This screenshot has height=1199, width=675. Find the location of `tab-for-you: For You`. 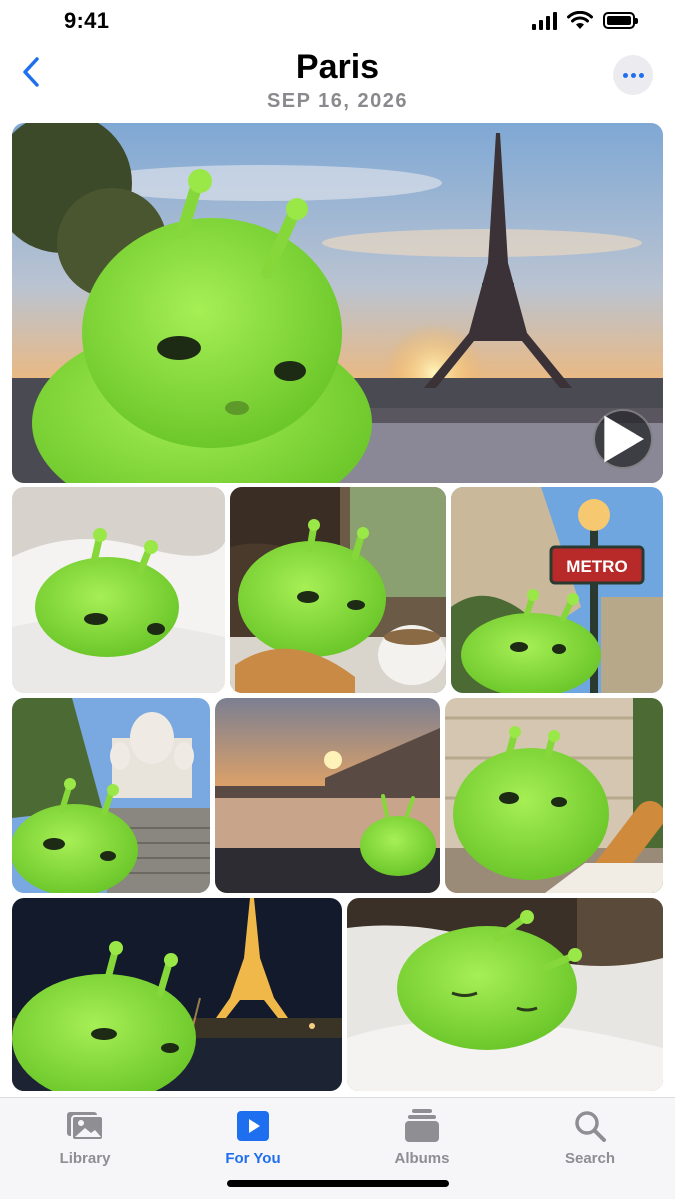

tab-for-you: For You is located at coordinates (253, 1137).